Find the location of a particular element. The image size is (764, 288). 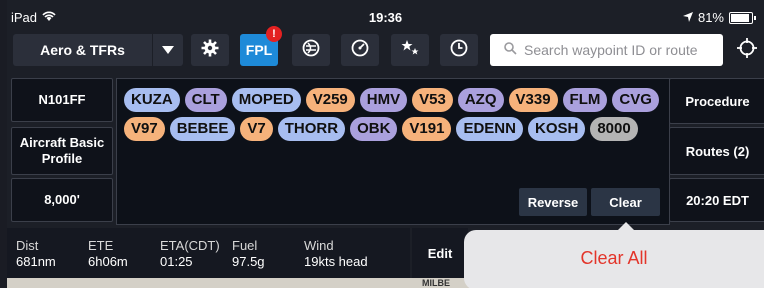

route-chip: OBK is located at coordinates (374, 129).